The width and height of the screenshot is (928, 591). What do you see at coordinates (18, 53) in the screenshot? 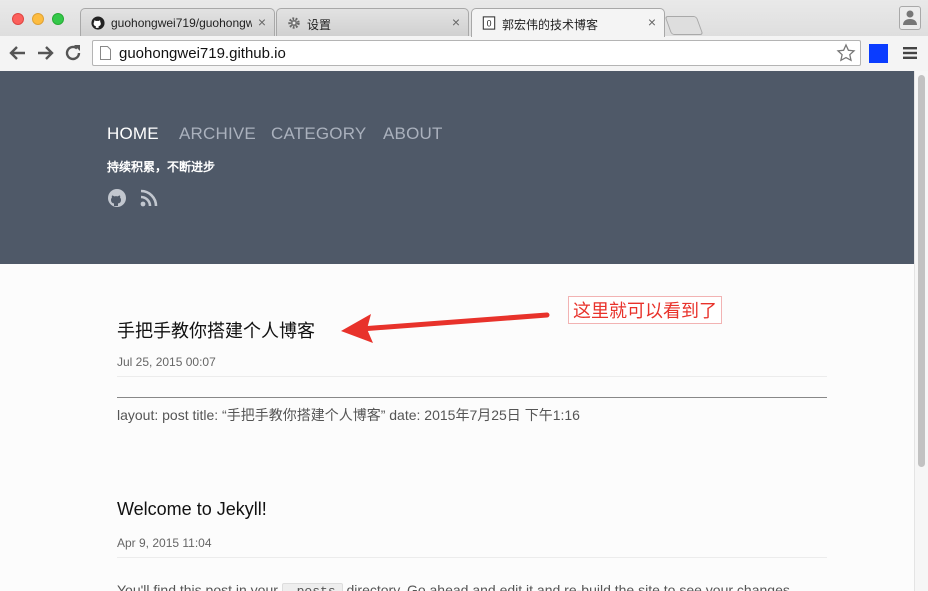
I see `back-arrow-icon` at bounding box center [18, 53].